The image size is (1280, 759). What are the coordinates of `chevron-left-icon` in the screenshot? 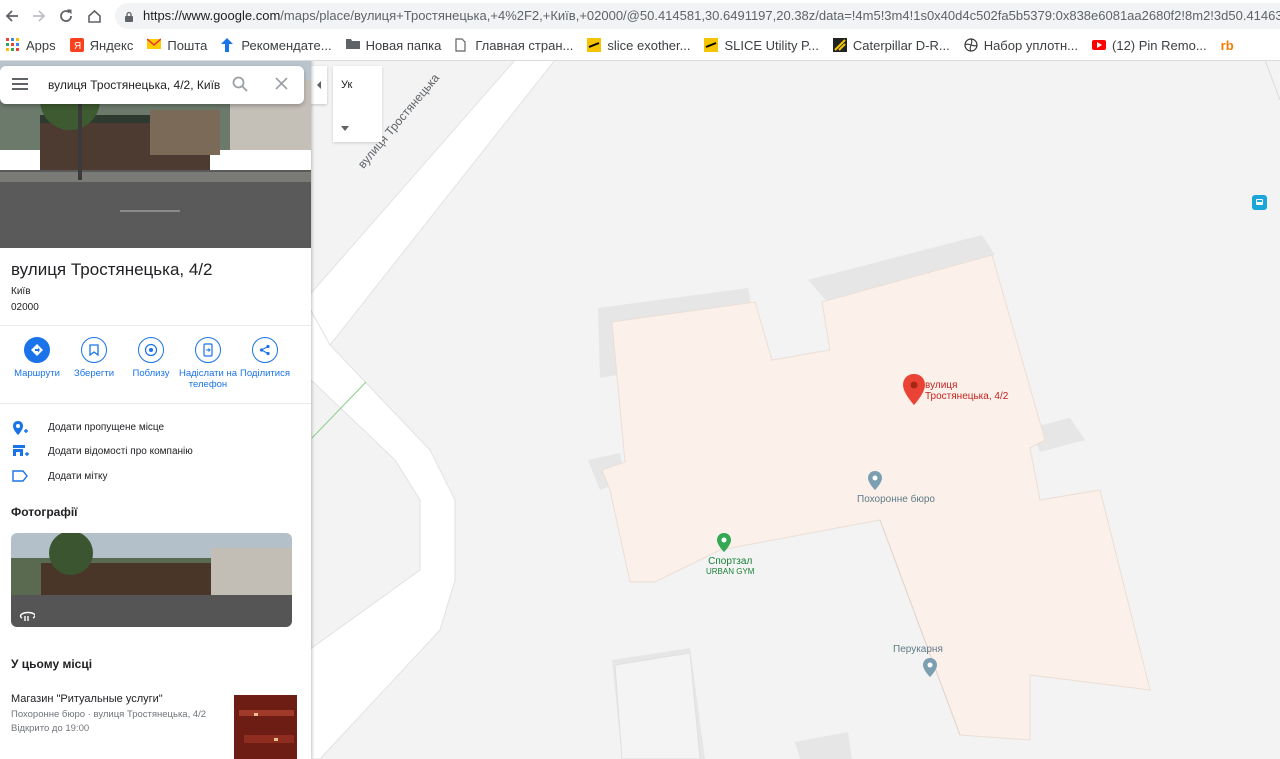 It's located at (319, 85).